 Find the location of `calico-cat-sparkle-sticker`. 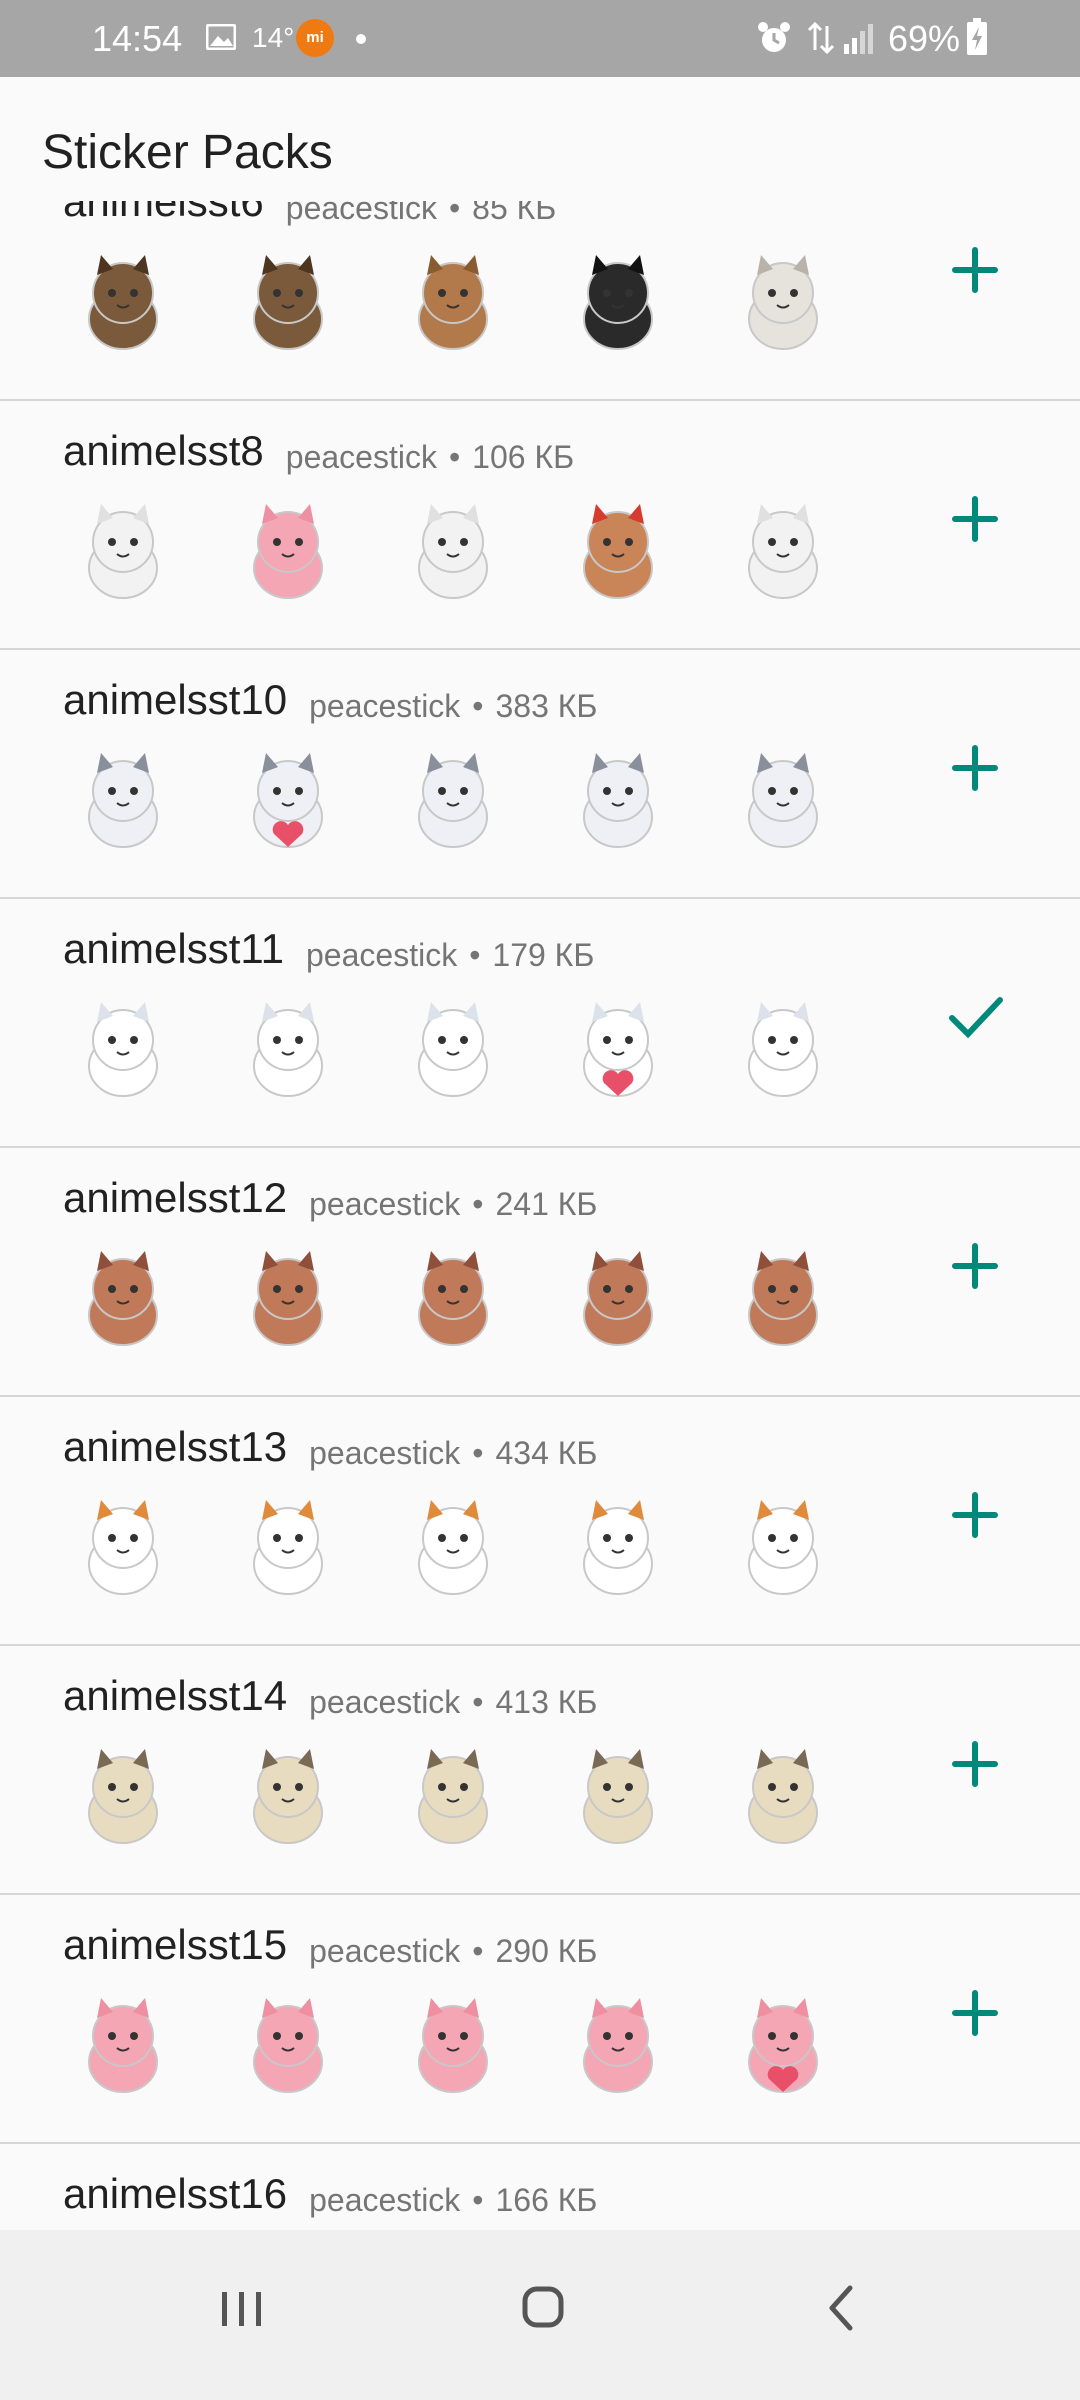

calico-cat-sparkle-sticker is located at coordinates (453, 1547).